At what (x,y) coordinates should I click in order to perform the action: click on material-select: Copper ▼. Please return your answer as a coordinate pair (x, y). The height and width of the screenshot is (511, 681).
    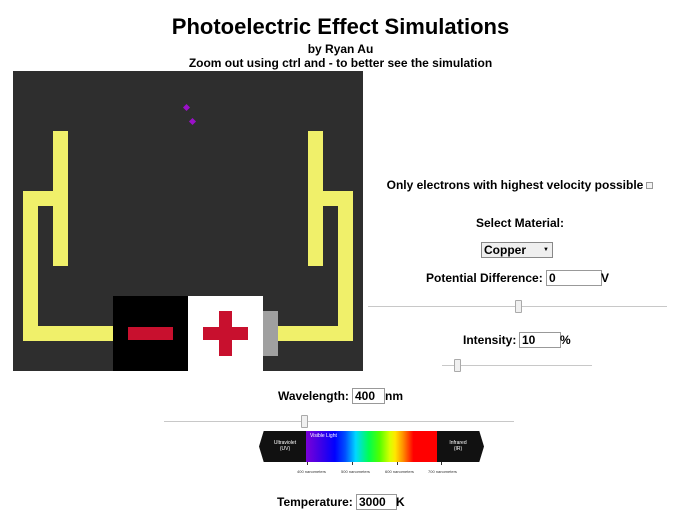
    Looking at the image, I should click on (517, 250).